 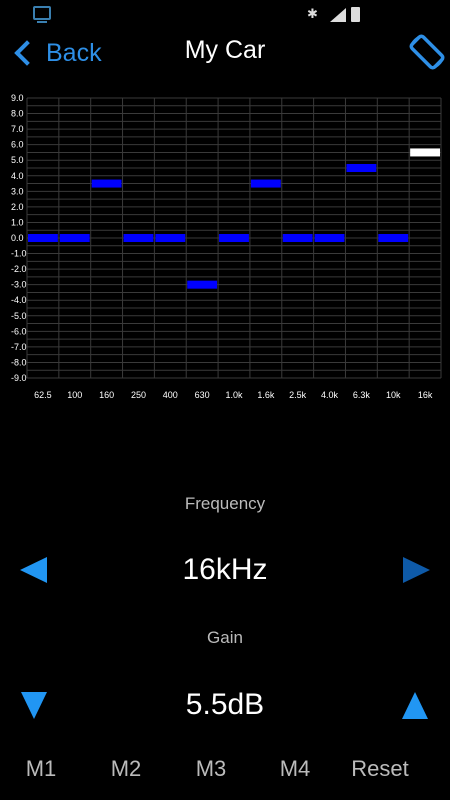 What do you see at coordinates (202, 395) in the screenshot?
I see `x-tick-label: 630` at bounding box center [202, 395].